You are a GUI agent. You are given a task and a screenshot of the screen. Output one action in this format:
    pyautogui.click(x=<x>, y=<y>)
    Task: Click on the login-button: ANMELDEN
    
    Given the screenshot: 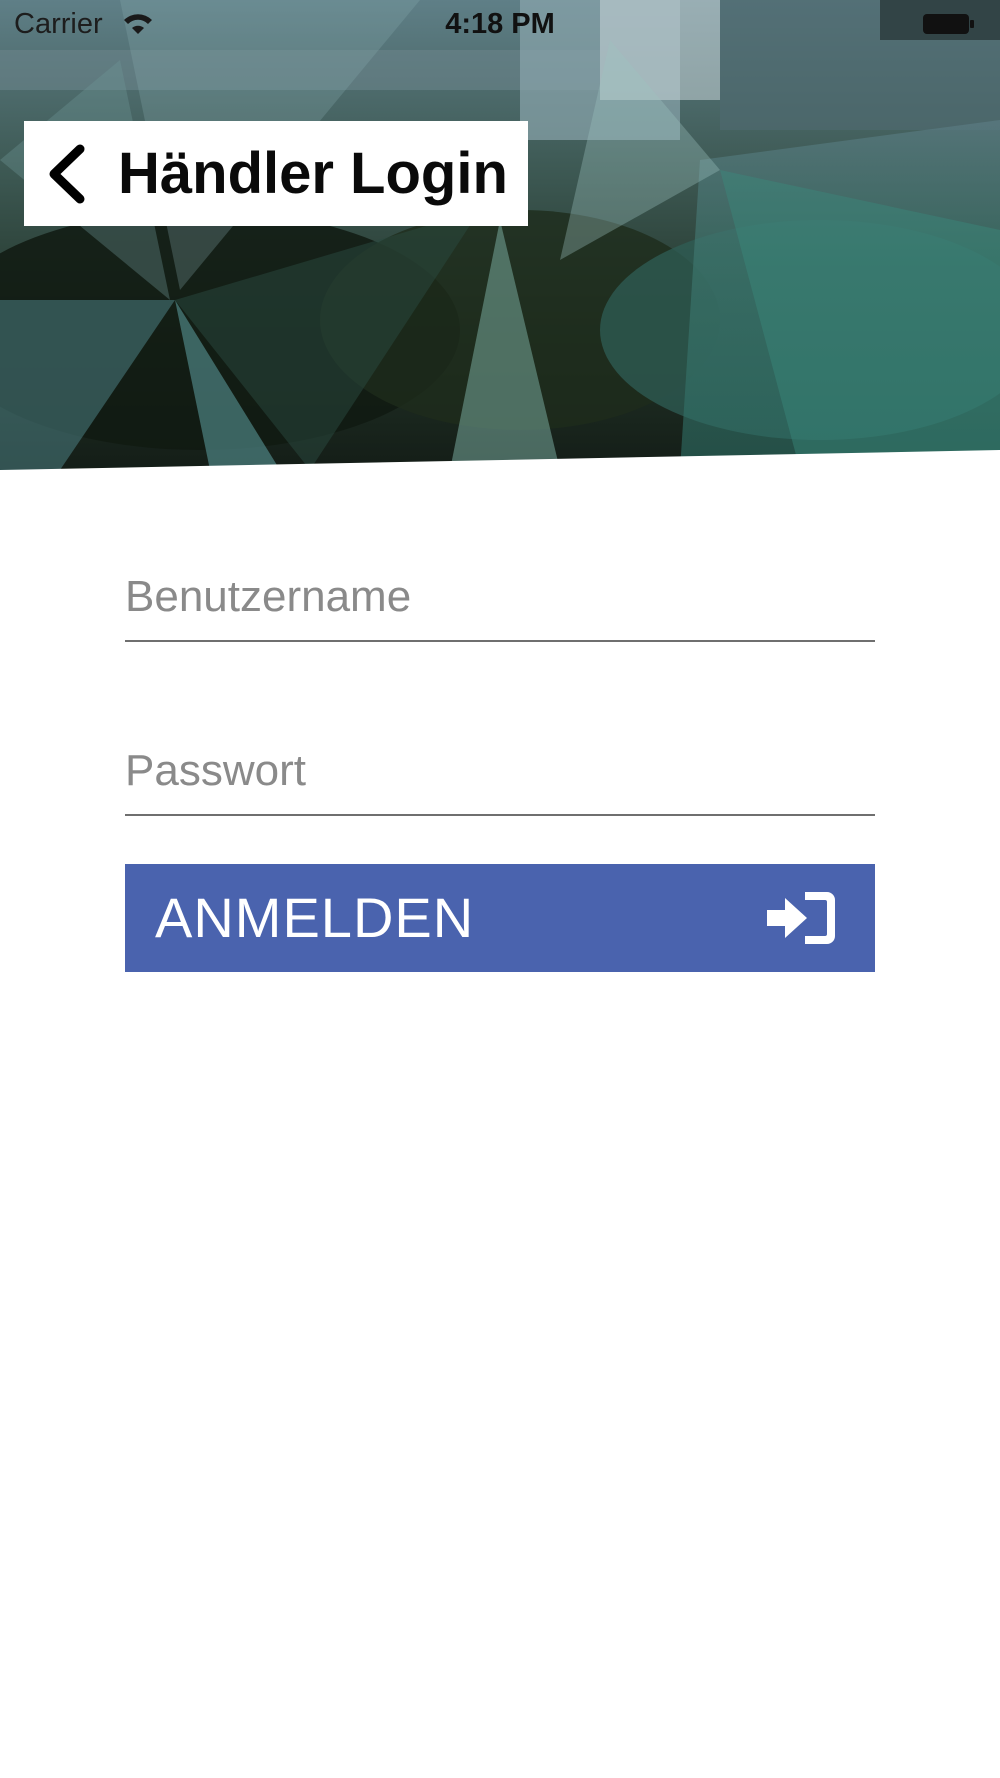 What is the action you would take?
    pyautogui.click(x=500, y=918)
    